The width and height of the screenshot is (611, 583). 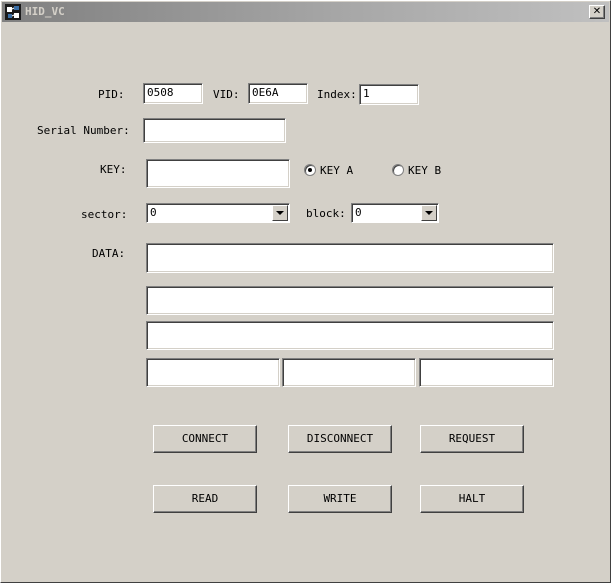 What do you see at coordinates (205, 439) in the screenshot?
I see `connect-button: CONNECT` at bounding box center [205, 439].